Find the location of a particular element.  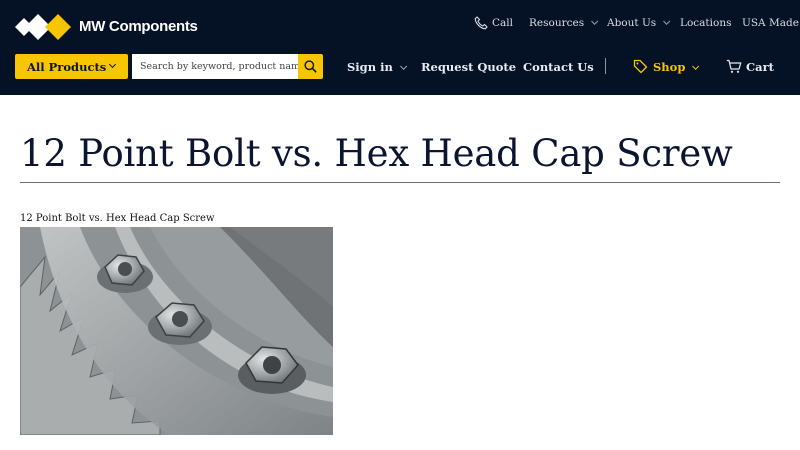

top-nav-resources: Resources is located at coordinates (564, 24).